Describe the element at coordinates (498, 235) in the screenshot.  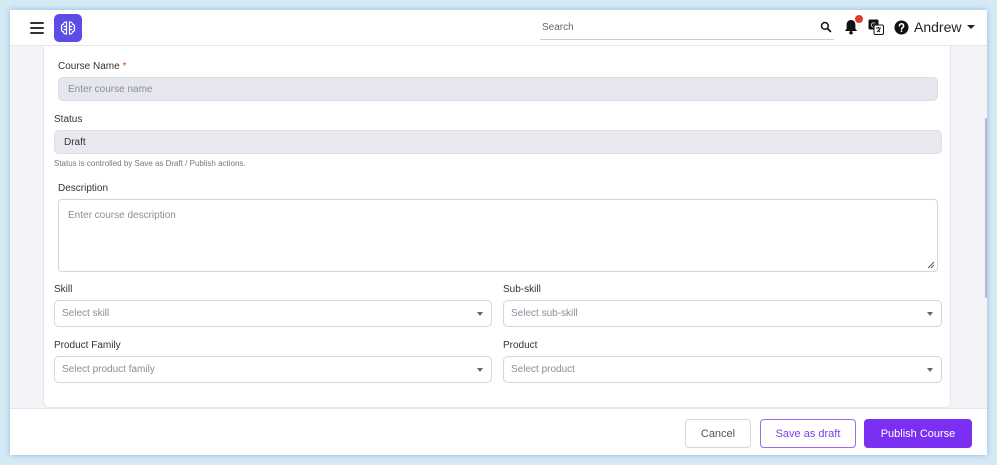
I see `description-textarea: Enter course description` at that location.